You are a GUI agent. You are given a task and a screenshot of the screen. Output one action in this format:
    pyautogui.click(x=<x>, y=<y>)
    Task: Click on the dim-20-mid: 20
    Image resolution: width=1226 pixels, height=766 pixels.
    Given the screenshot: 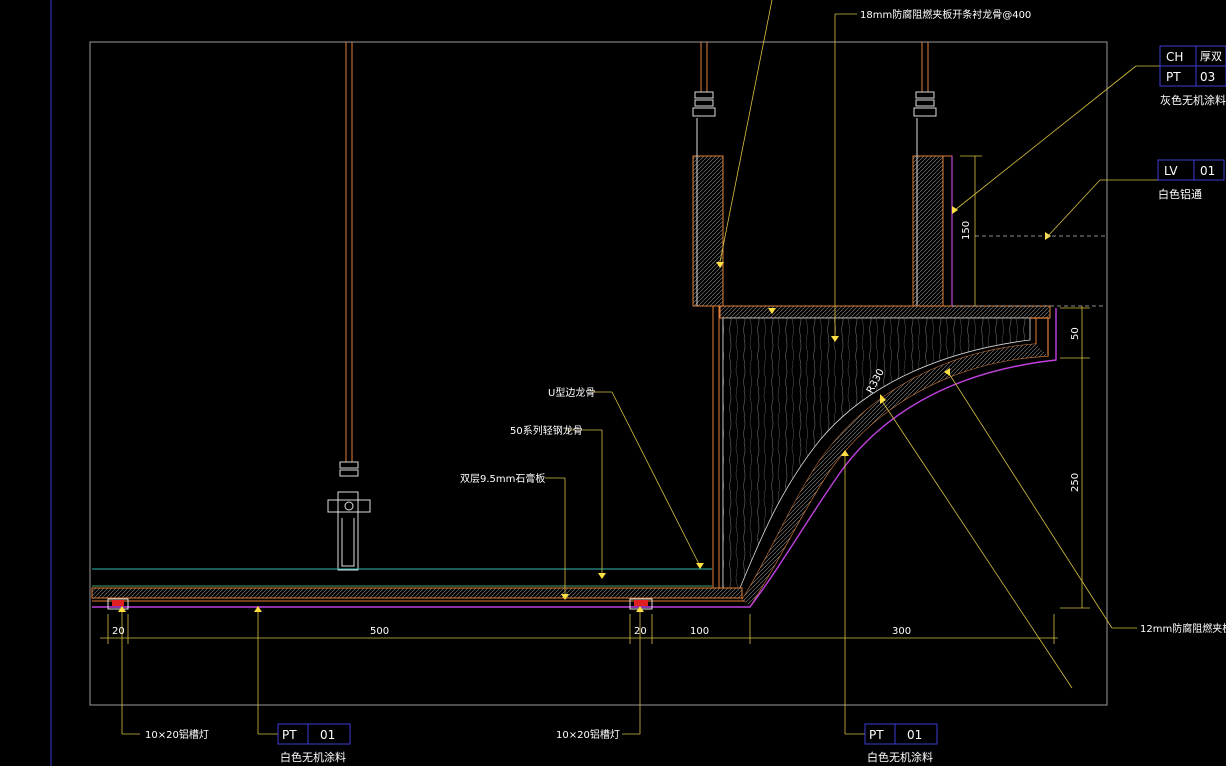 What is the action you would take?
    pyautogui.click(x=640, y=631)
    